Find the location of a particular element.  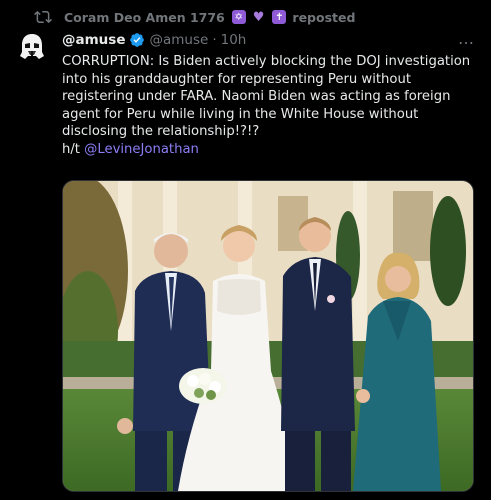

handle: @amuse is located at coordinates (178, 40).